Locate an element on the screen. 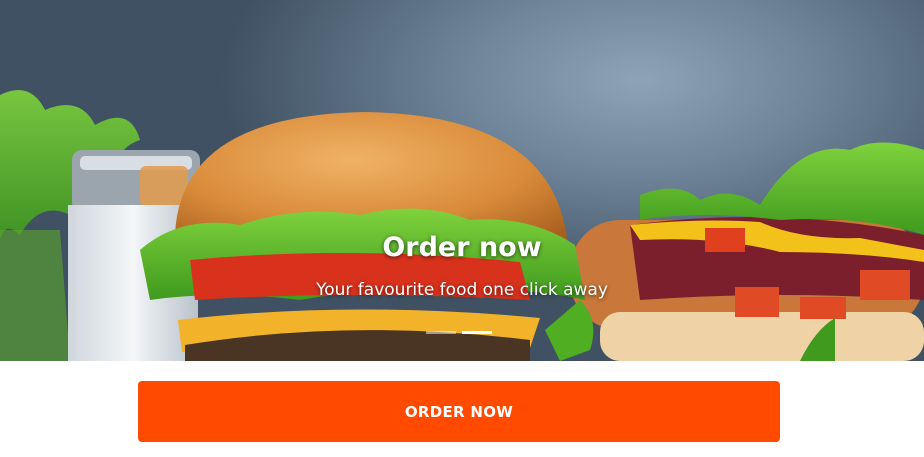 The height and width of the screenshot is (457, 924). order-now-button: ORDER NOW is located at coordinates (459, 411).